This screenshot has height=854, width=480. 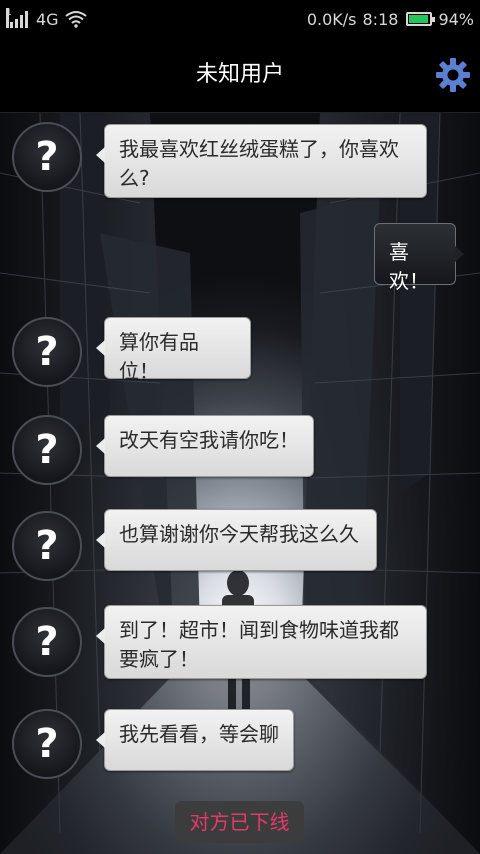 What do you see at coordinates (236, 540) in the screenshot?
I see `message-bubble-incoming: 也算谢谢你今天帮我这么久` at bounding box center [236, 540].